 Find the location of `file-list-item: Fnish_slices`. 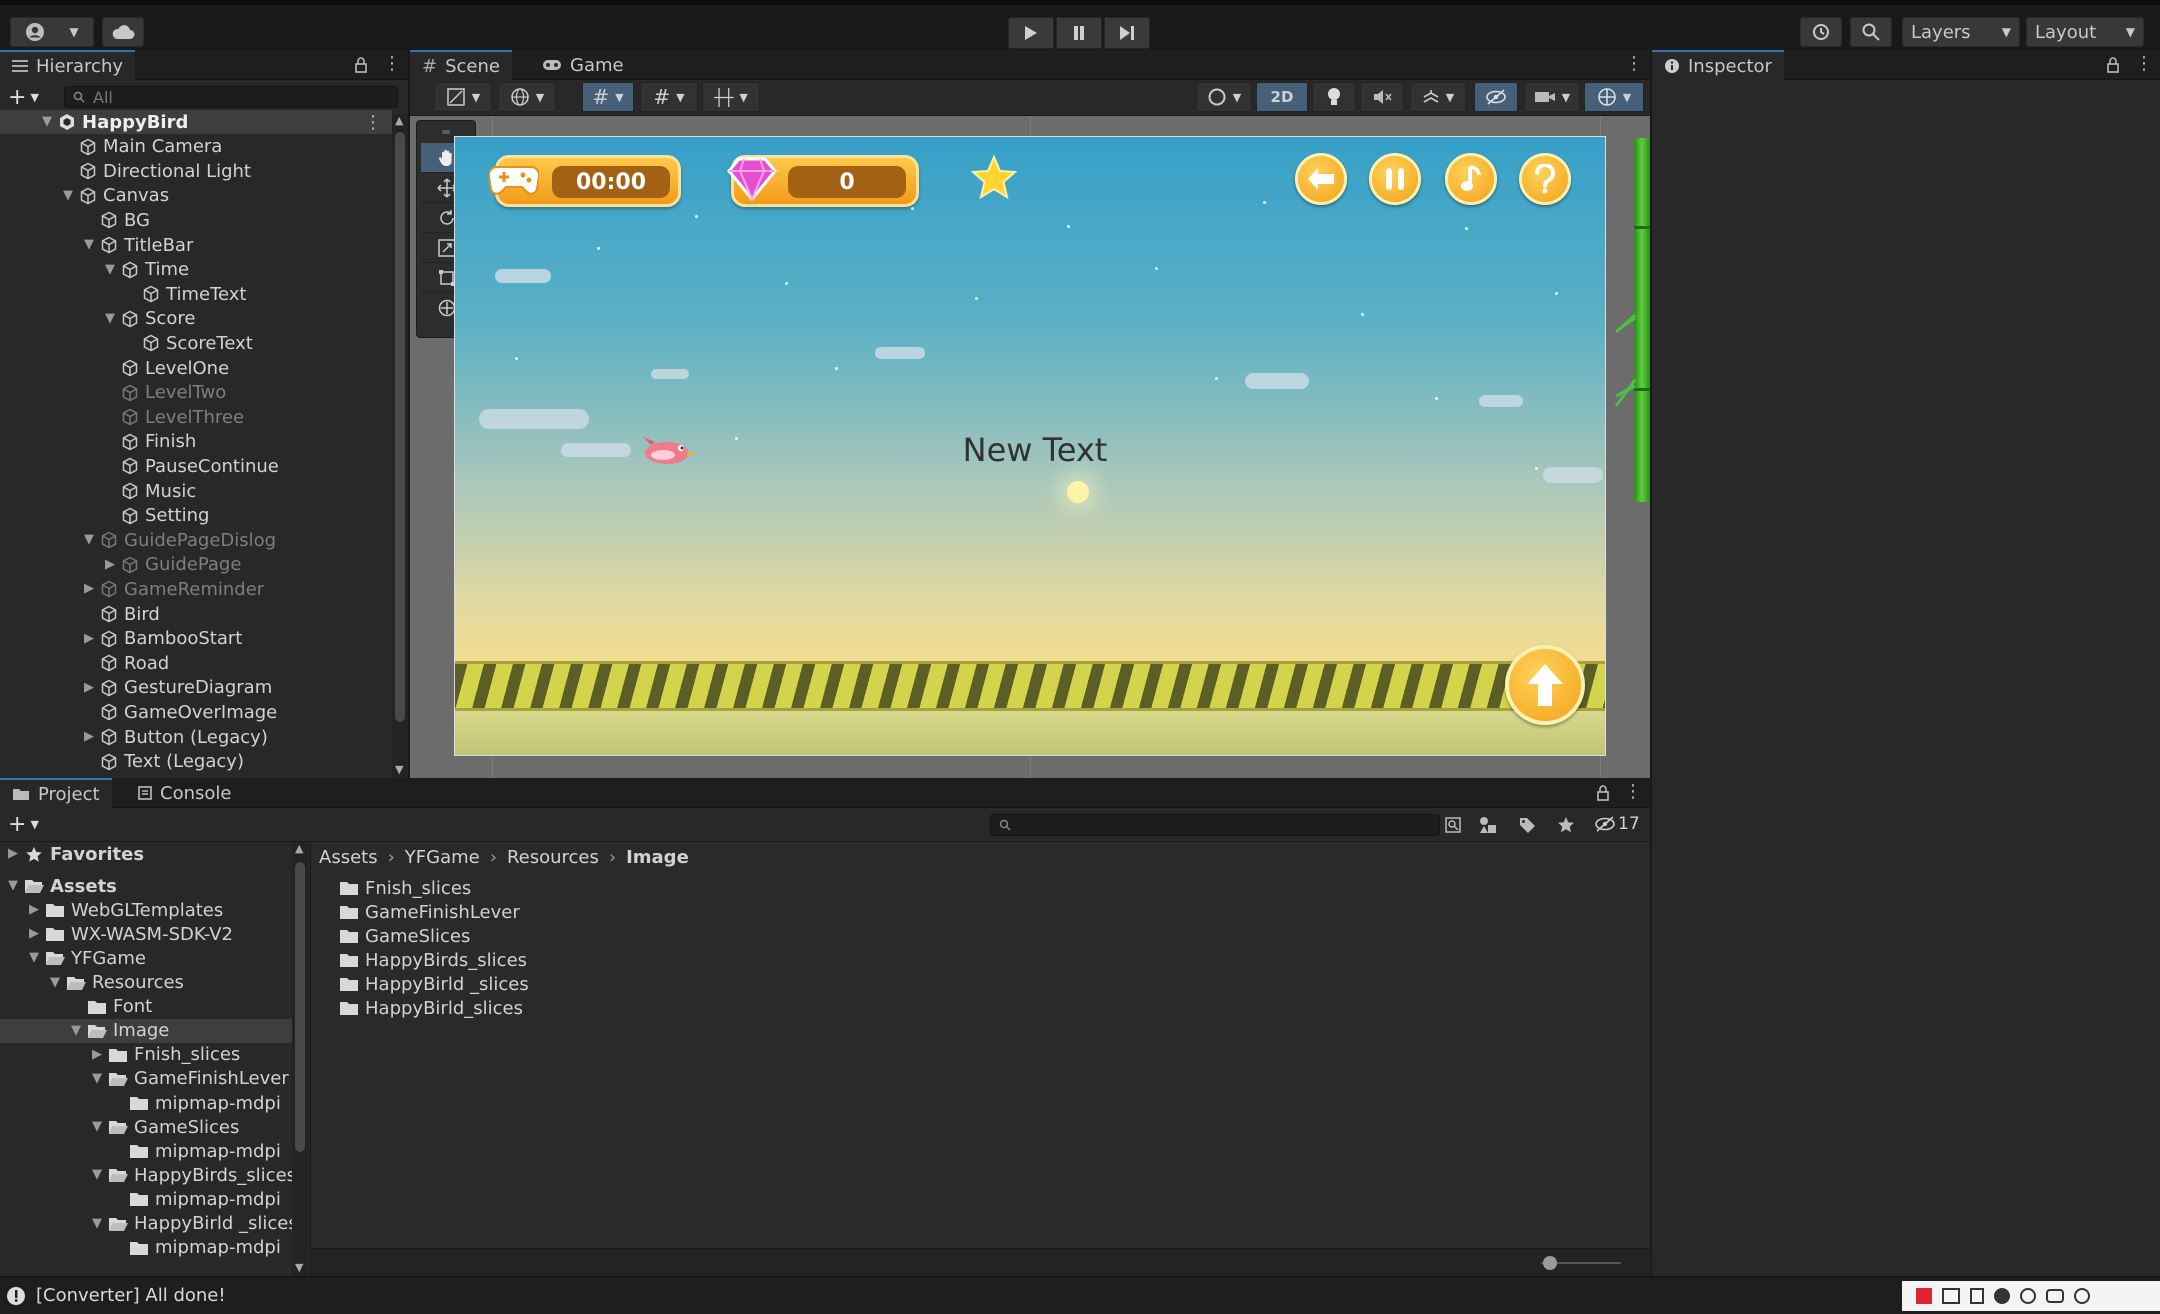

file-list-item: Fnish_slices is located at coordinates (405, 888).